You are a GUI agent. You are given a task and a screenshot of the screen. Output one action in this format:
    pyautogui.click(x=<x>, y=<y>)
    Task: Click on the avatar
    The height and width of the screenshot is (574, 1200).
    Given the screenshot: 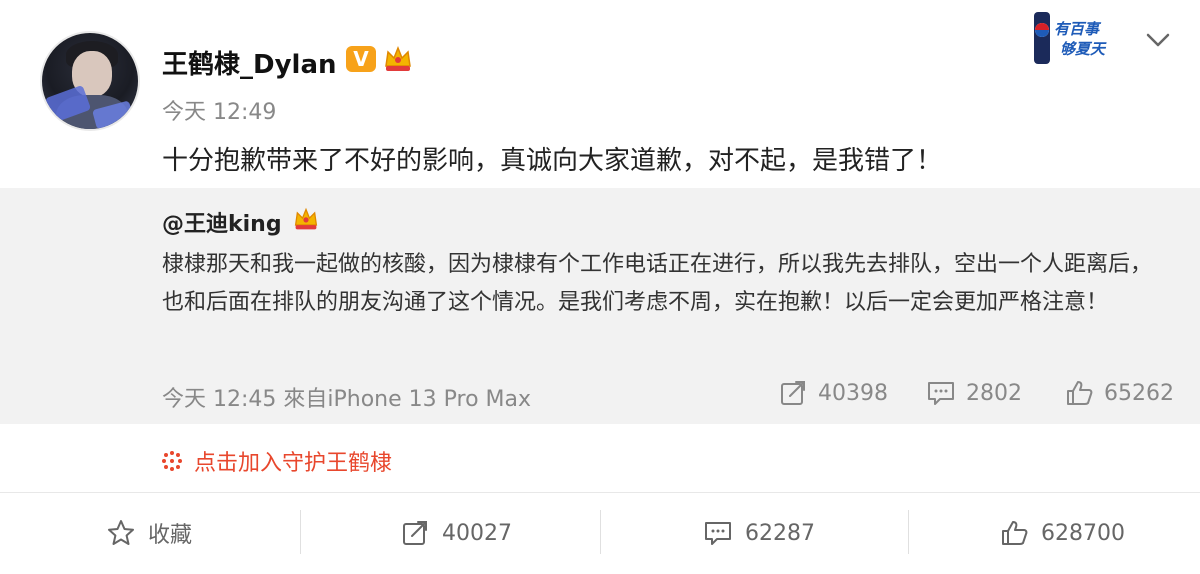 What is the action you would take?
    pyautogui.click(x=90, y=81)
    